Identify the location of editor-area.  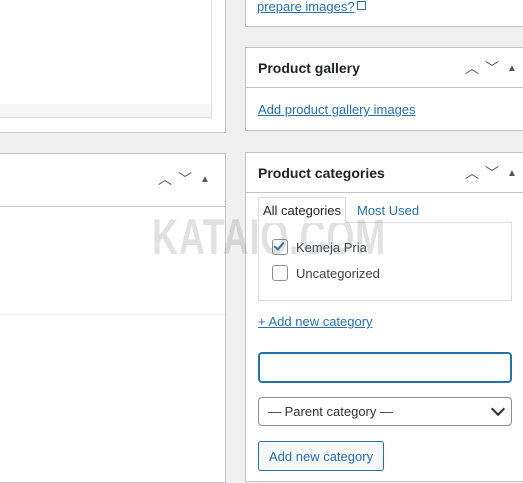
(106, 52).